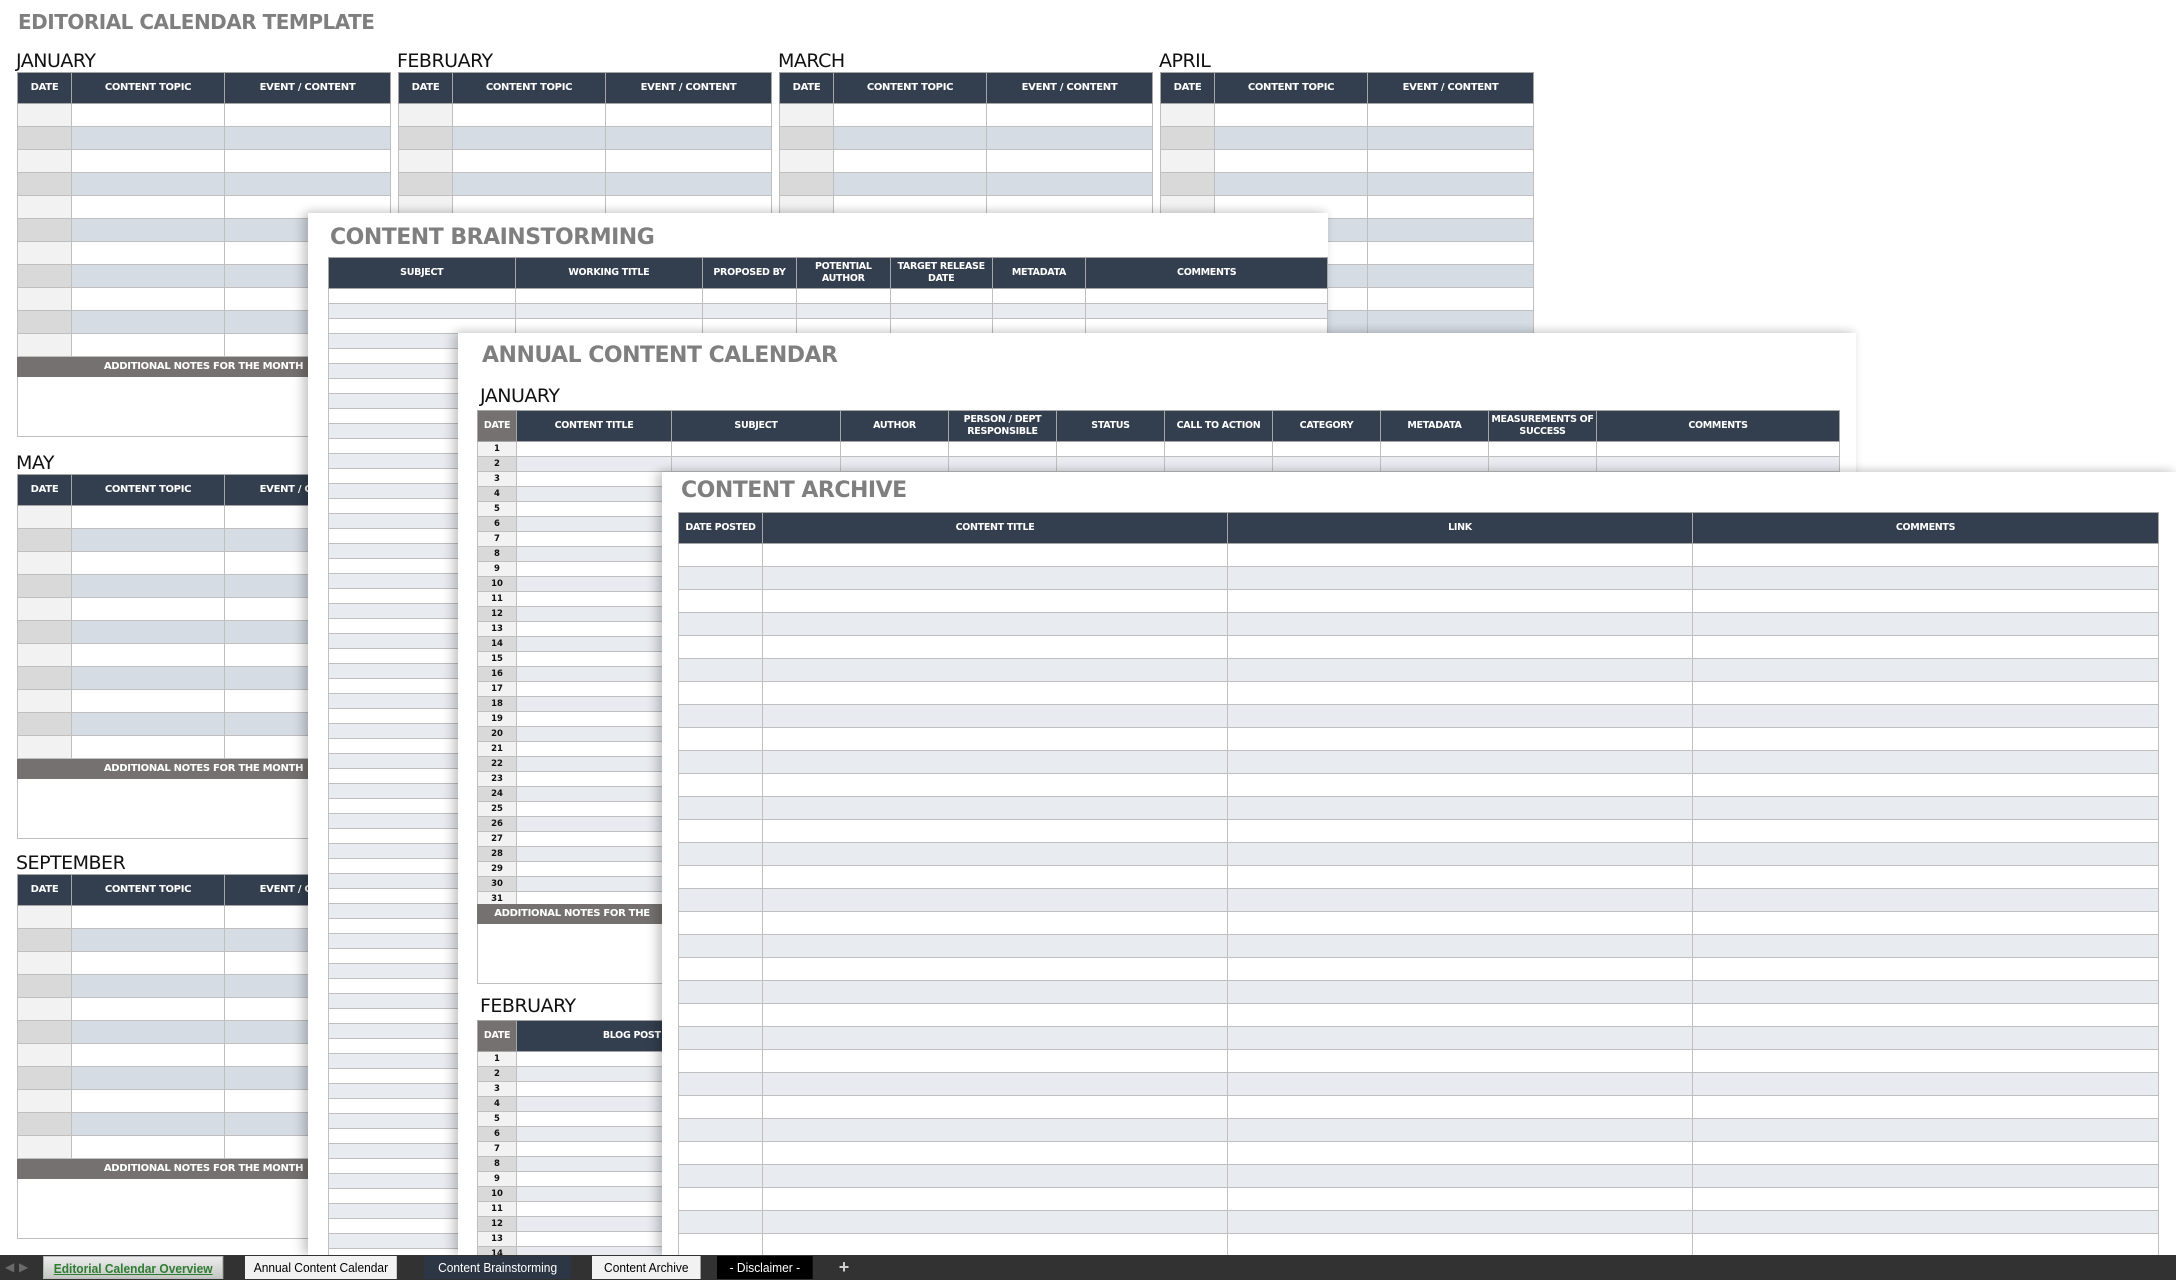 This screenshot has width=2176, height=1280. What do you see at coordinates (497, 869) in the screenshot?
I see `day-number-cell: 29` at bounding box center [497, 869].